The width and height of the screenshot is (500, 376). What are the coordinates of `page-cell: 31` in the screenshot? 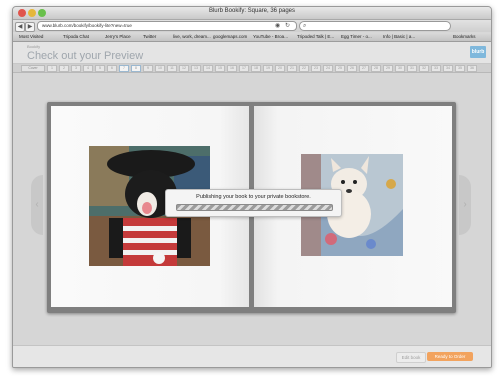 It's located at (412, 68).